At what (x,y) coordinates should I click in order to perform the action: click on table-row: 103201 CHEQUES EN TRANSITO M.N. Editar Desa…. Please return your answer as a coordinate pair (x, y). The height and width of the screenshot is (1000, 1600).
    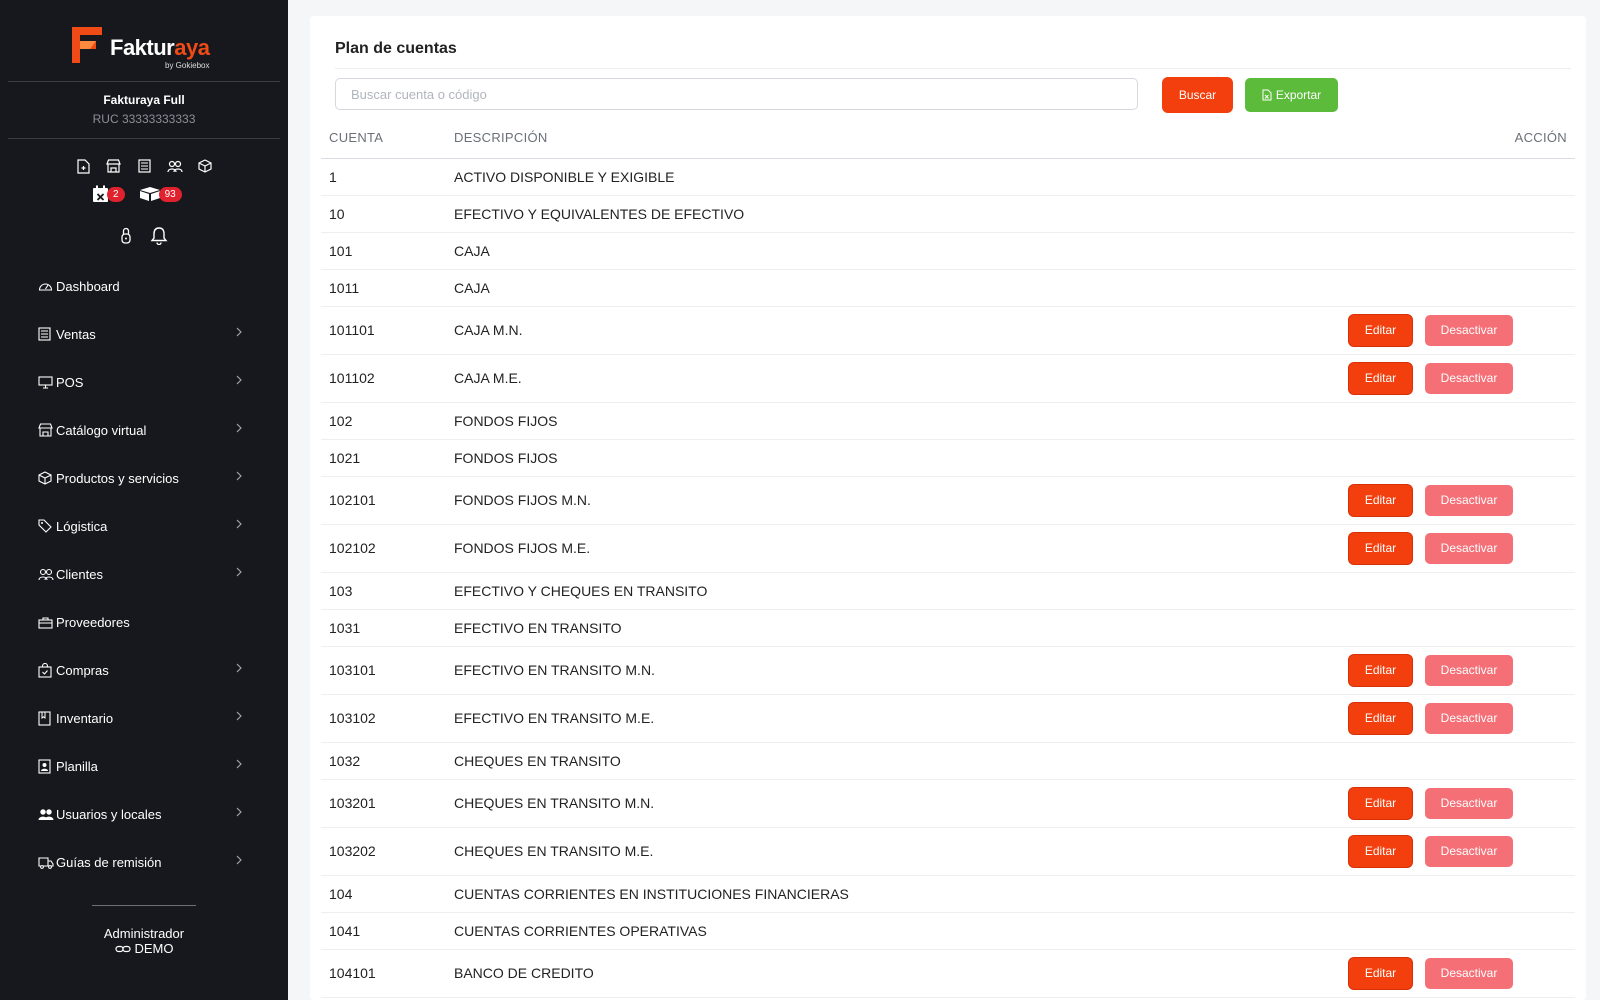
    Looking at the image, I should click on (948, 803).